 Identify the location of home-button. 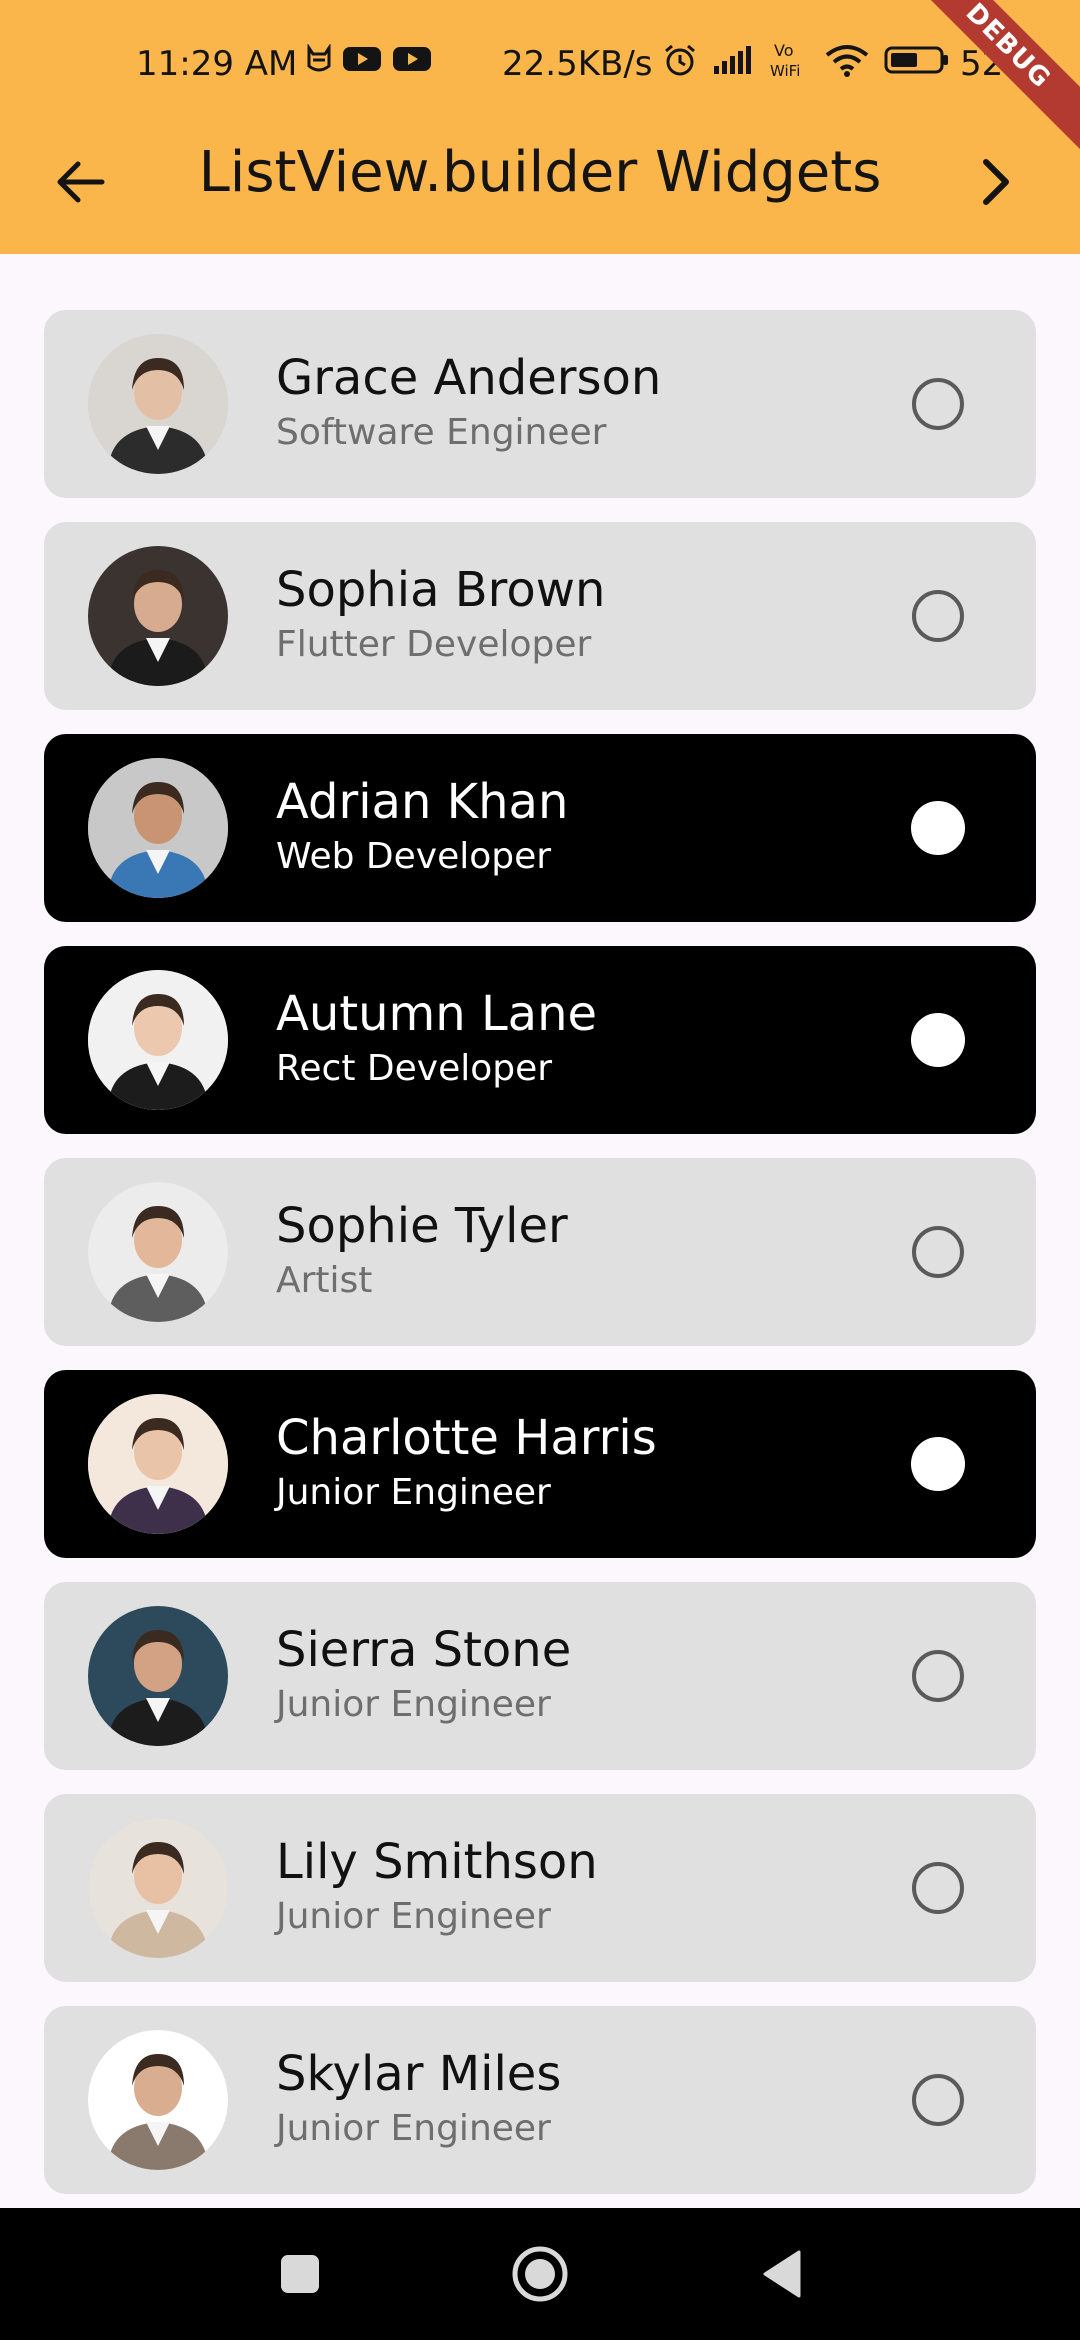
(540, 2274).